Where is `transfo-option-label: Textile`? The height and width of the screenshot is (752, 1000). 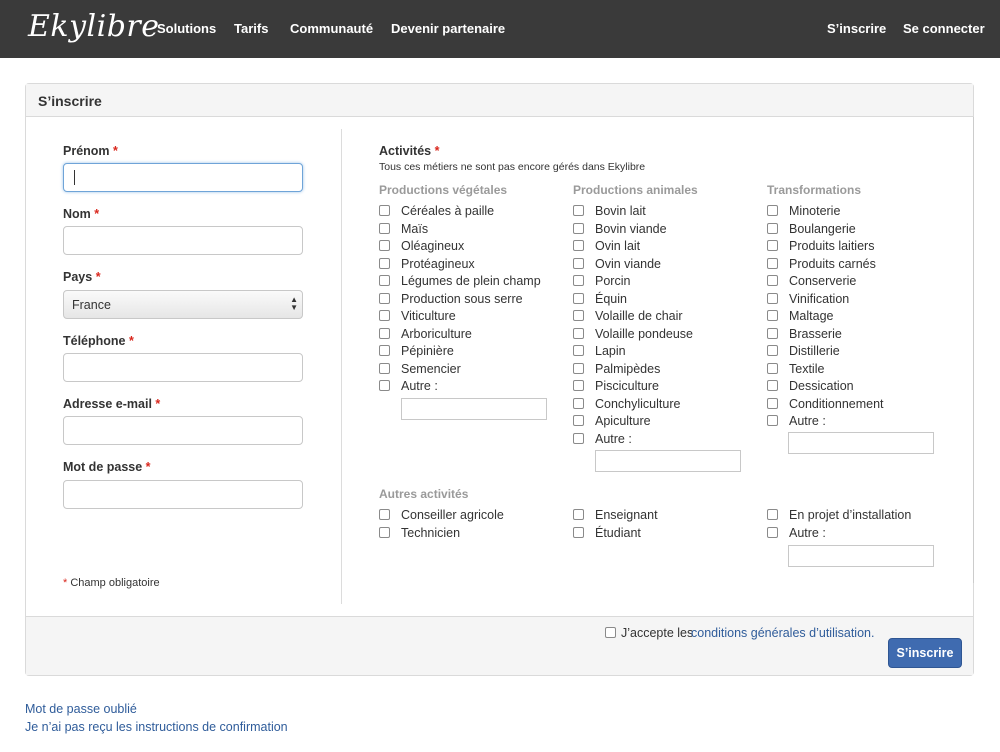 transfo-option-label: Textile is located at coordinates (807, 368).